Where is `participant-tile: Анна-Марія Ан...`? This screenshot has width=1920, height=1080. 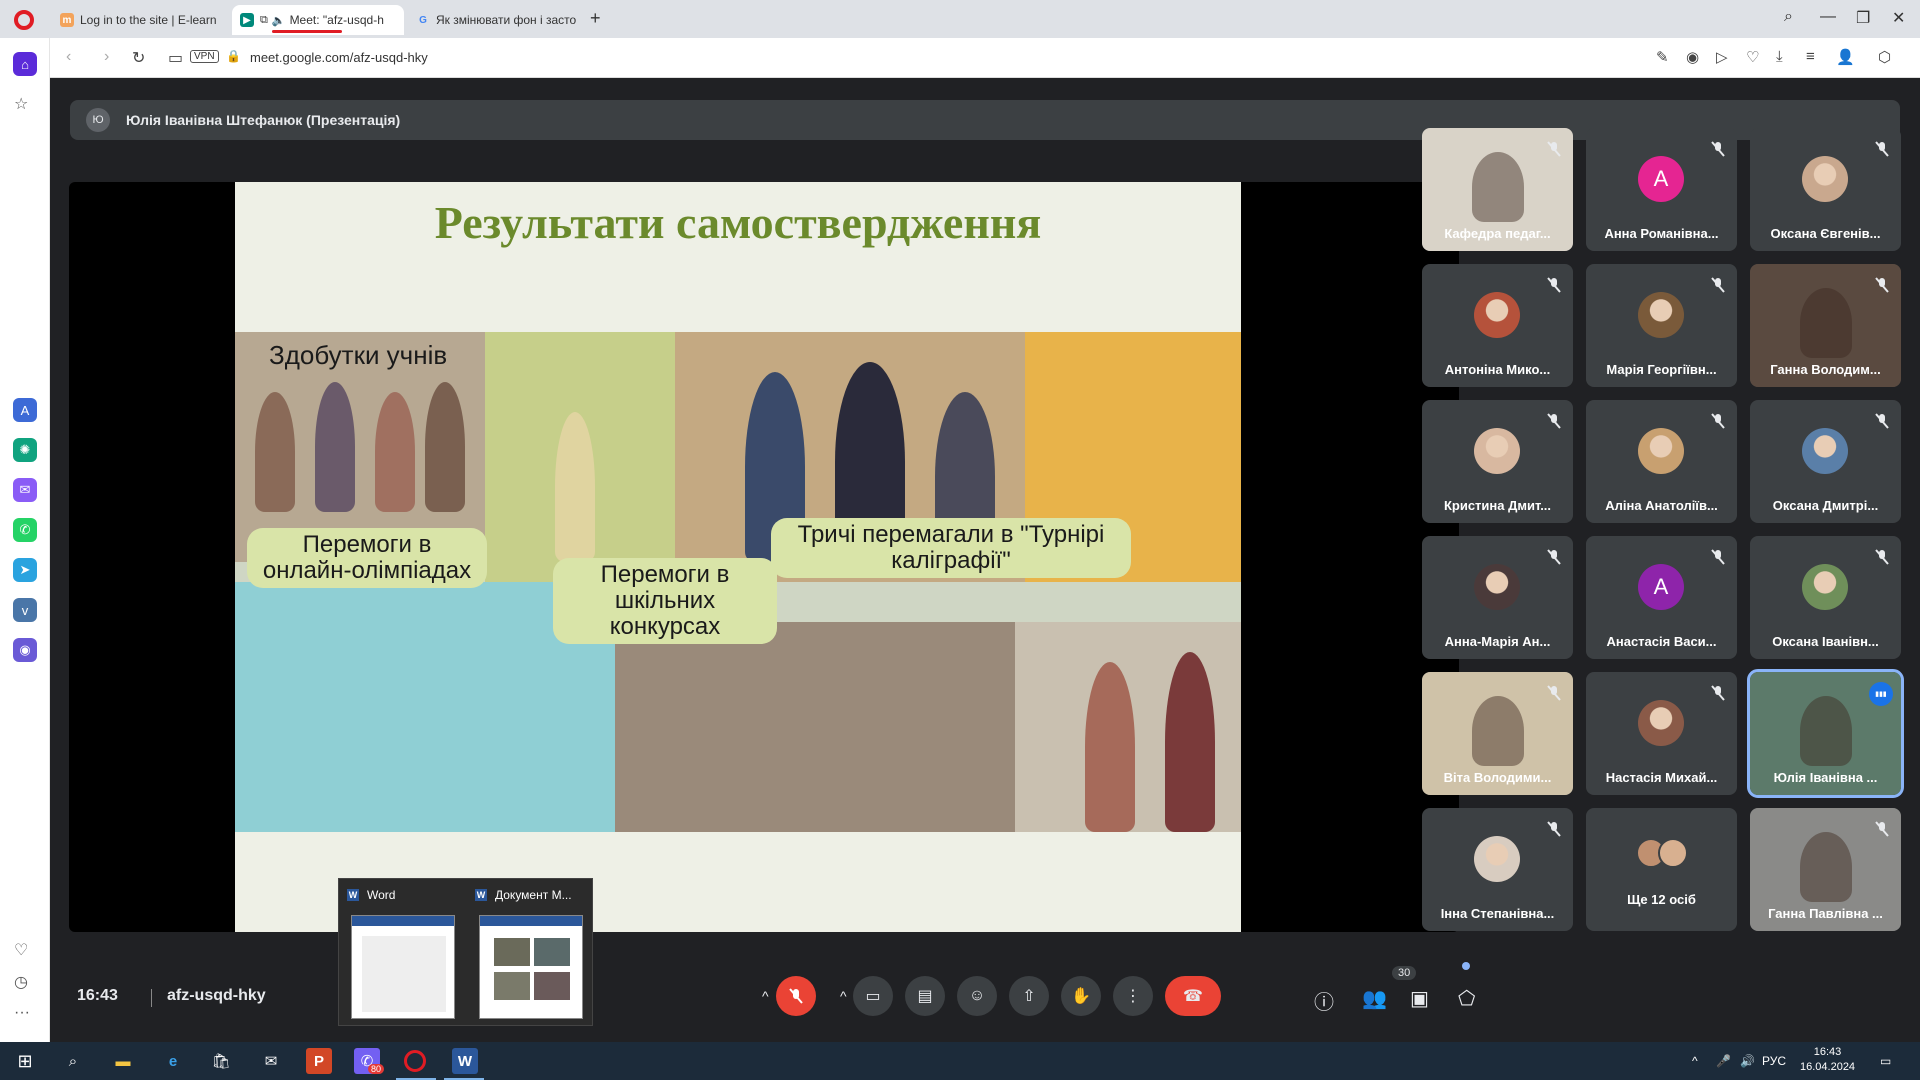
participant-tile: Анна-Марія Ан... is located at coordinates (1497, 597).